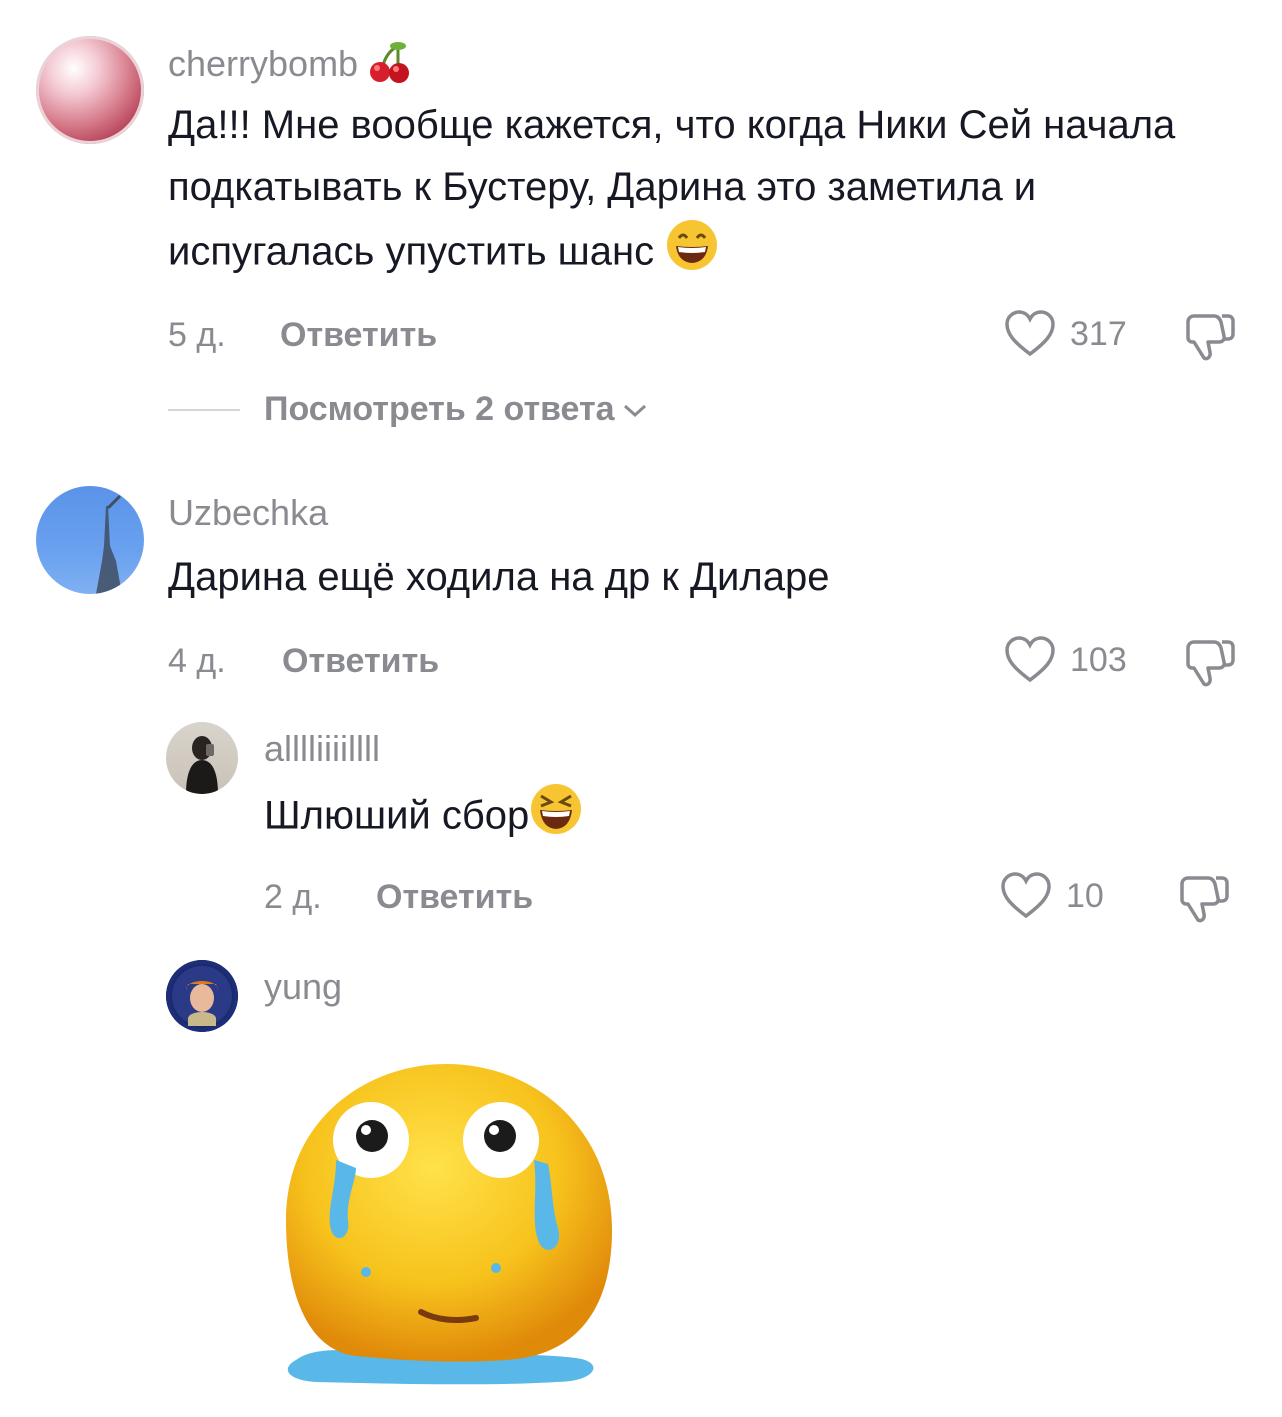  What do you see at coordinates (1065, 334) in the screenshot?
I see `like-button: 317` at bounding box center [1065, 334].